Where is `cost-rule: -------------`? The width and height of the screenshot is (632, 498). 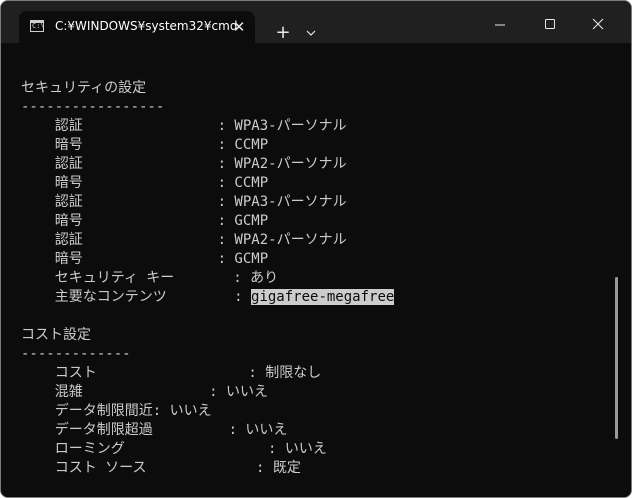
cost-rule: ------------- is located at coordinates (76, 354).